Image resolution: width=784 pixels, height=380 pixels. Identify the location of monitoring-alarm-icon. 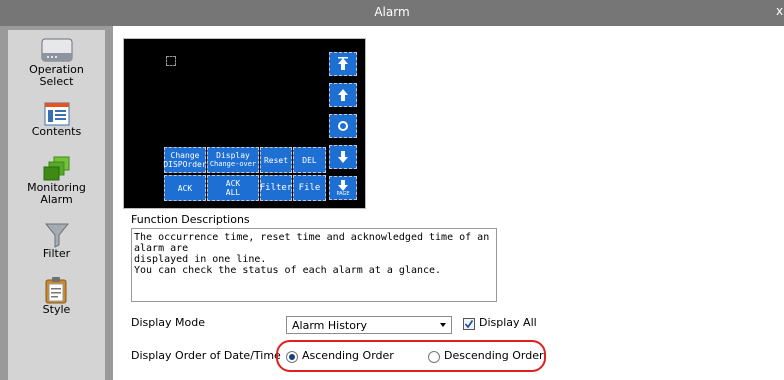
(56, 168).